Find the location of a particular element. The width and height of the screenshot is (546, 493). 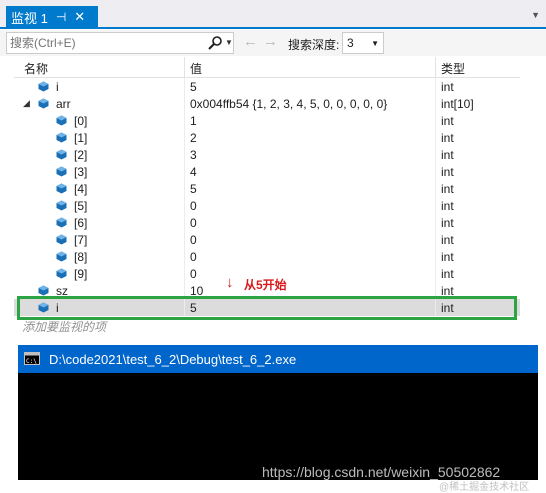

search-input is located at coordinates (100, 43).